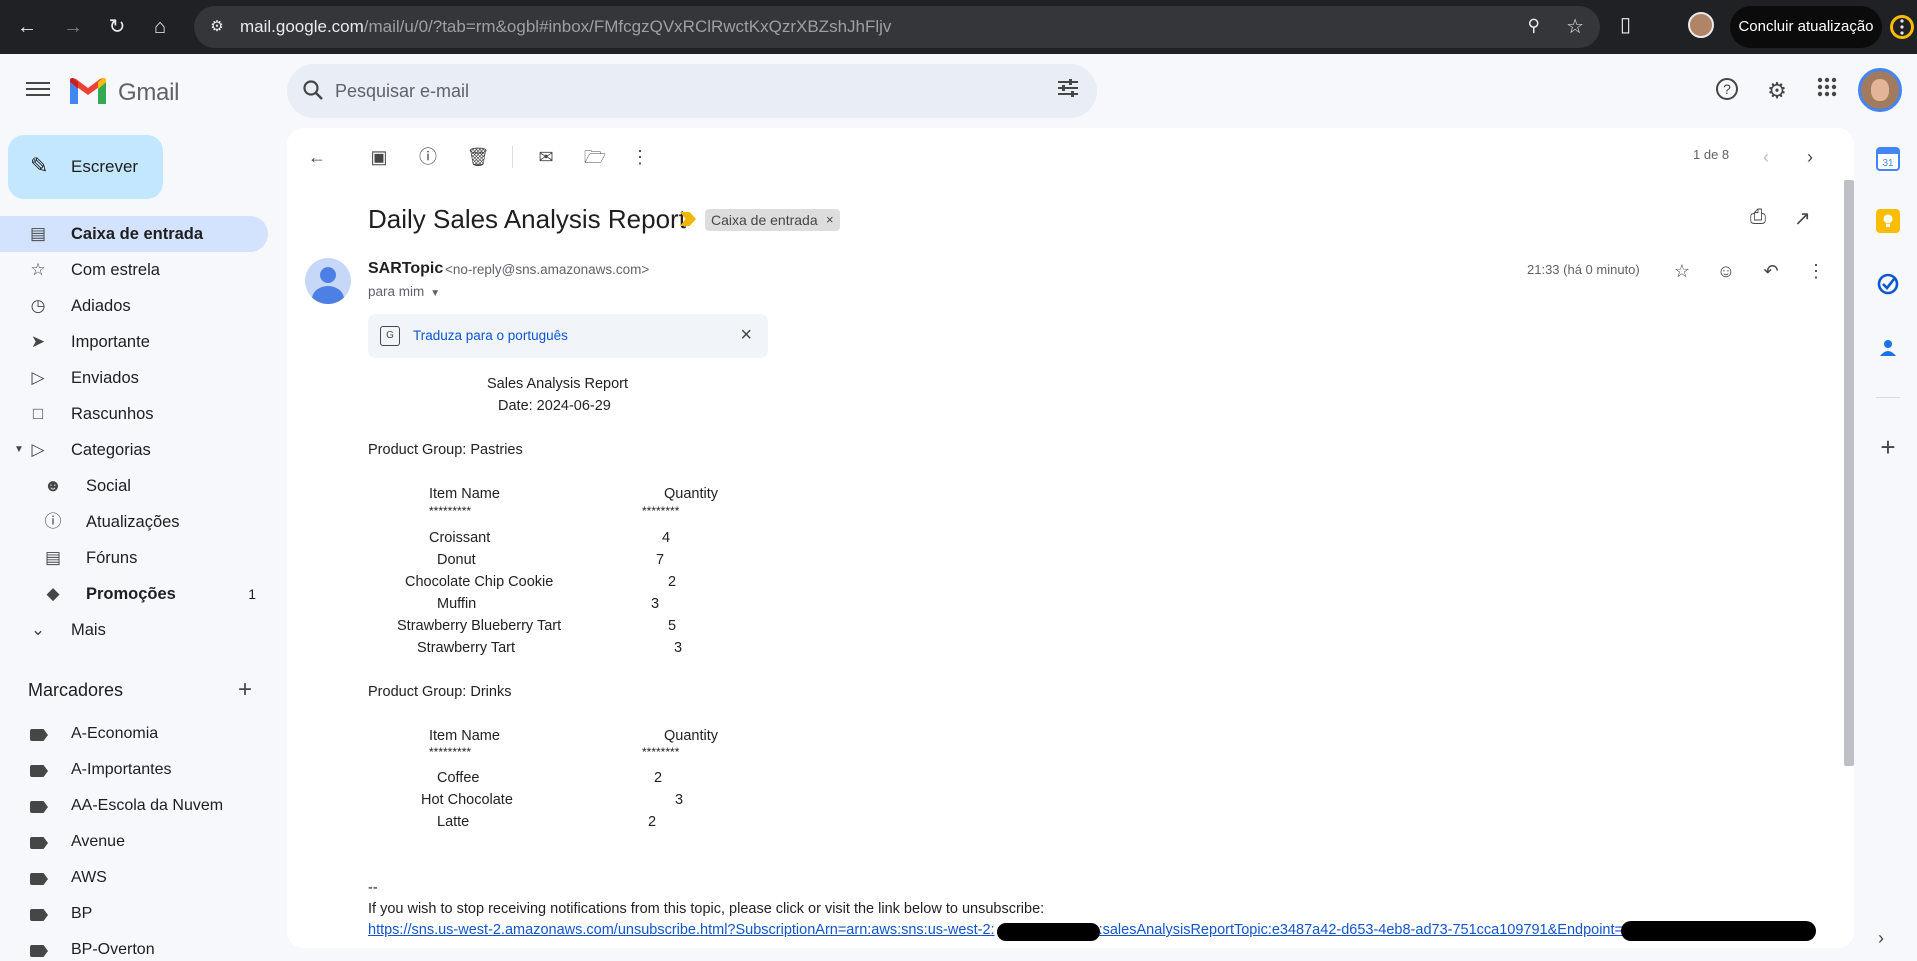  What do you see at coordinates (479, 626) in the screenshot?
I see `item-name: Strawberry Blueberry Tart` at bounding box center [479, 626].